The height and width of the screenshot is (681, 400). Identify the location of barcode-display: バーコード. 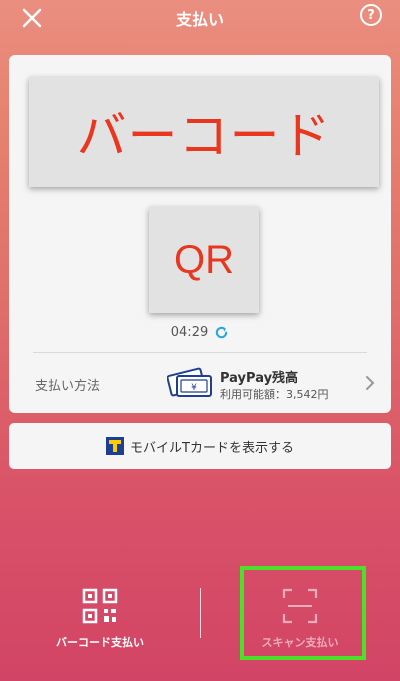
(204, 132).